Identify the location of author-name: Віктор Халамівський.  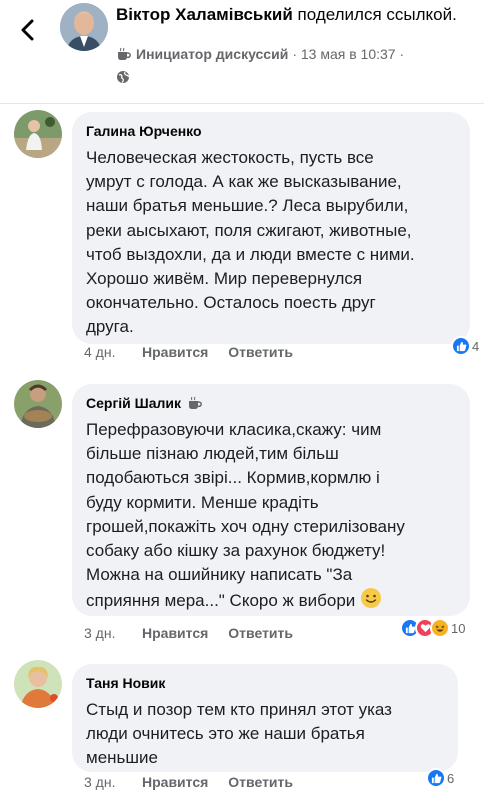
(204, 14).